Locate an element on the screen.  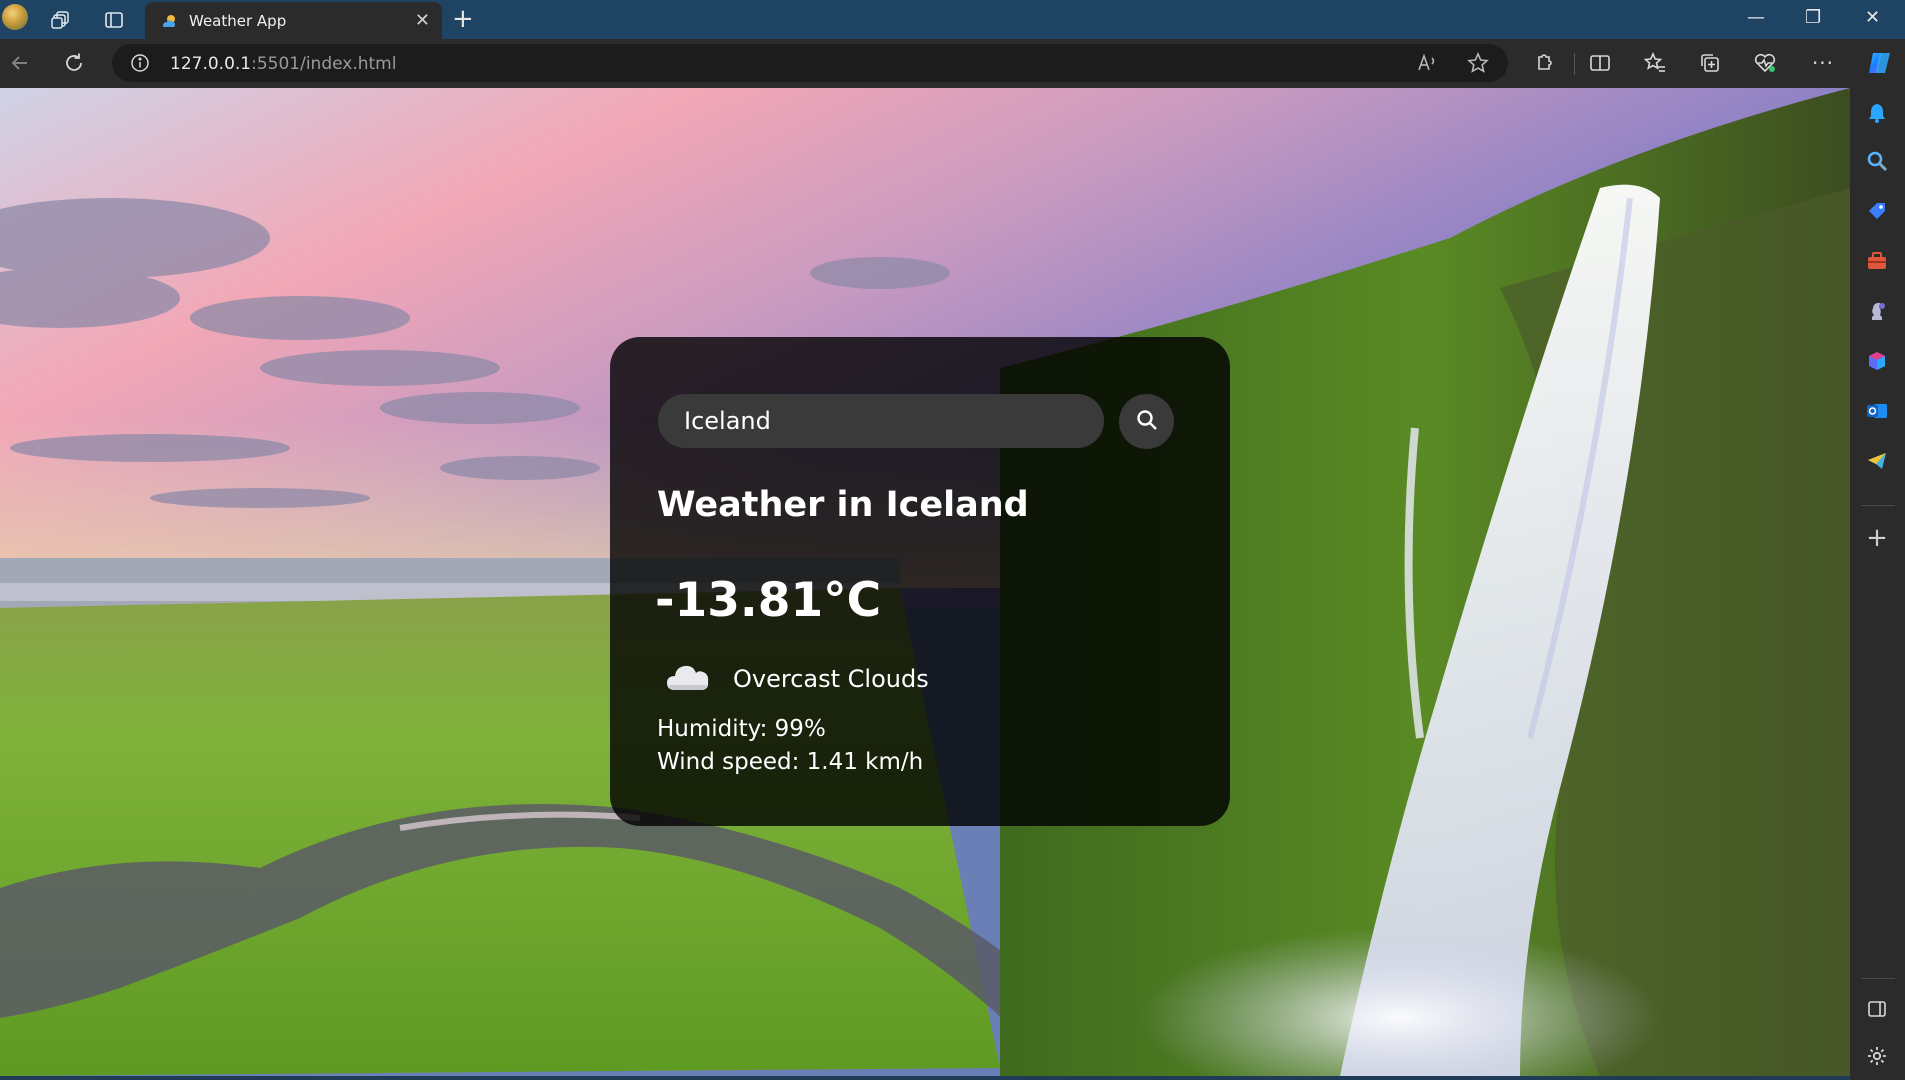
telegram-icon is located at coordinates (1877, 461).